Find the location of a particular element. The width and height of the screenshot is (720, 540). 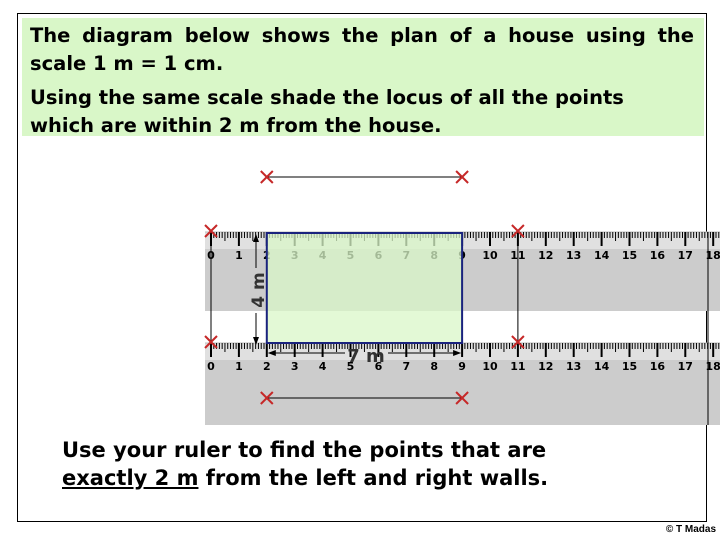

ruler-label: 4 is located at coordinates (323, 366).